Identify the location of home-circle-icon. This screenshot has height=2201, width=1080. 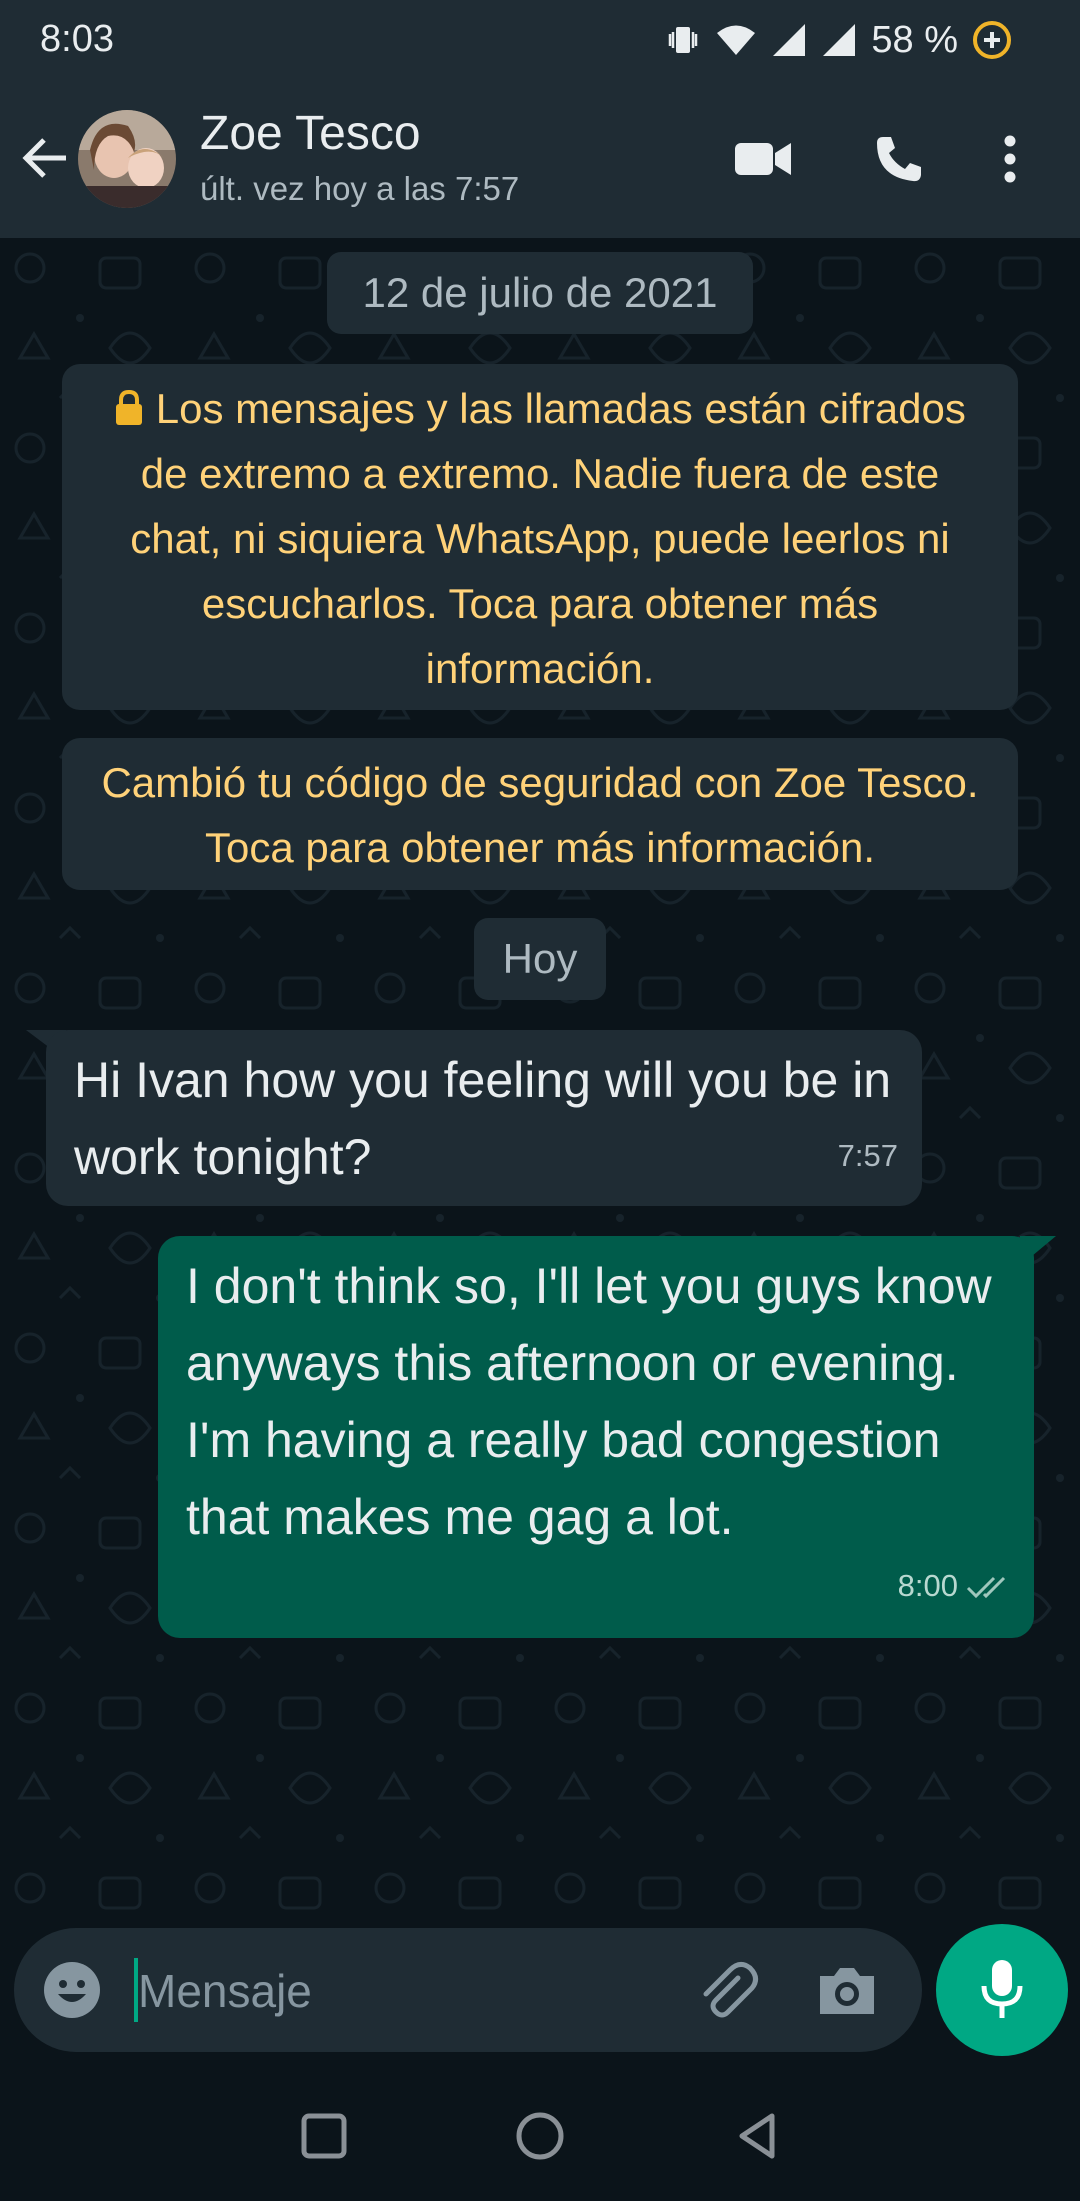
(540, 2136).